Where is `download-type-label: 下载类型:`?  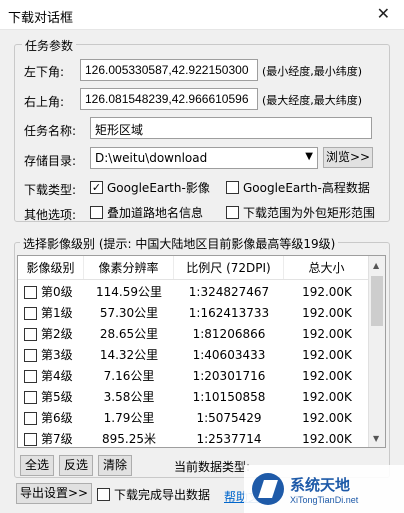
download-type-label: 下载类型: is located at coordinates (50, 190).